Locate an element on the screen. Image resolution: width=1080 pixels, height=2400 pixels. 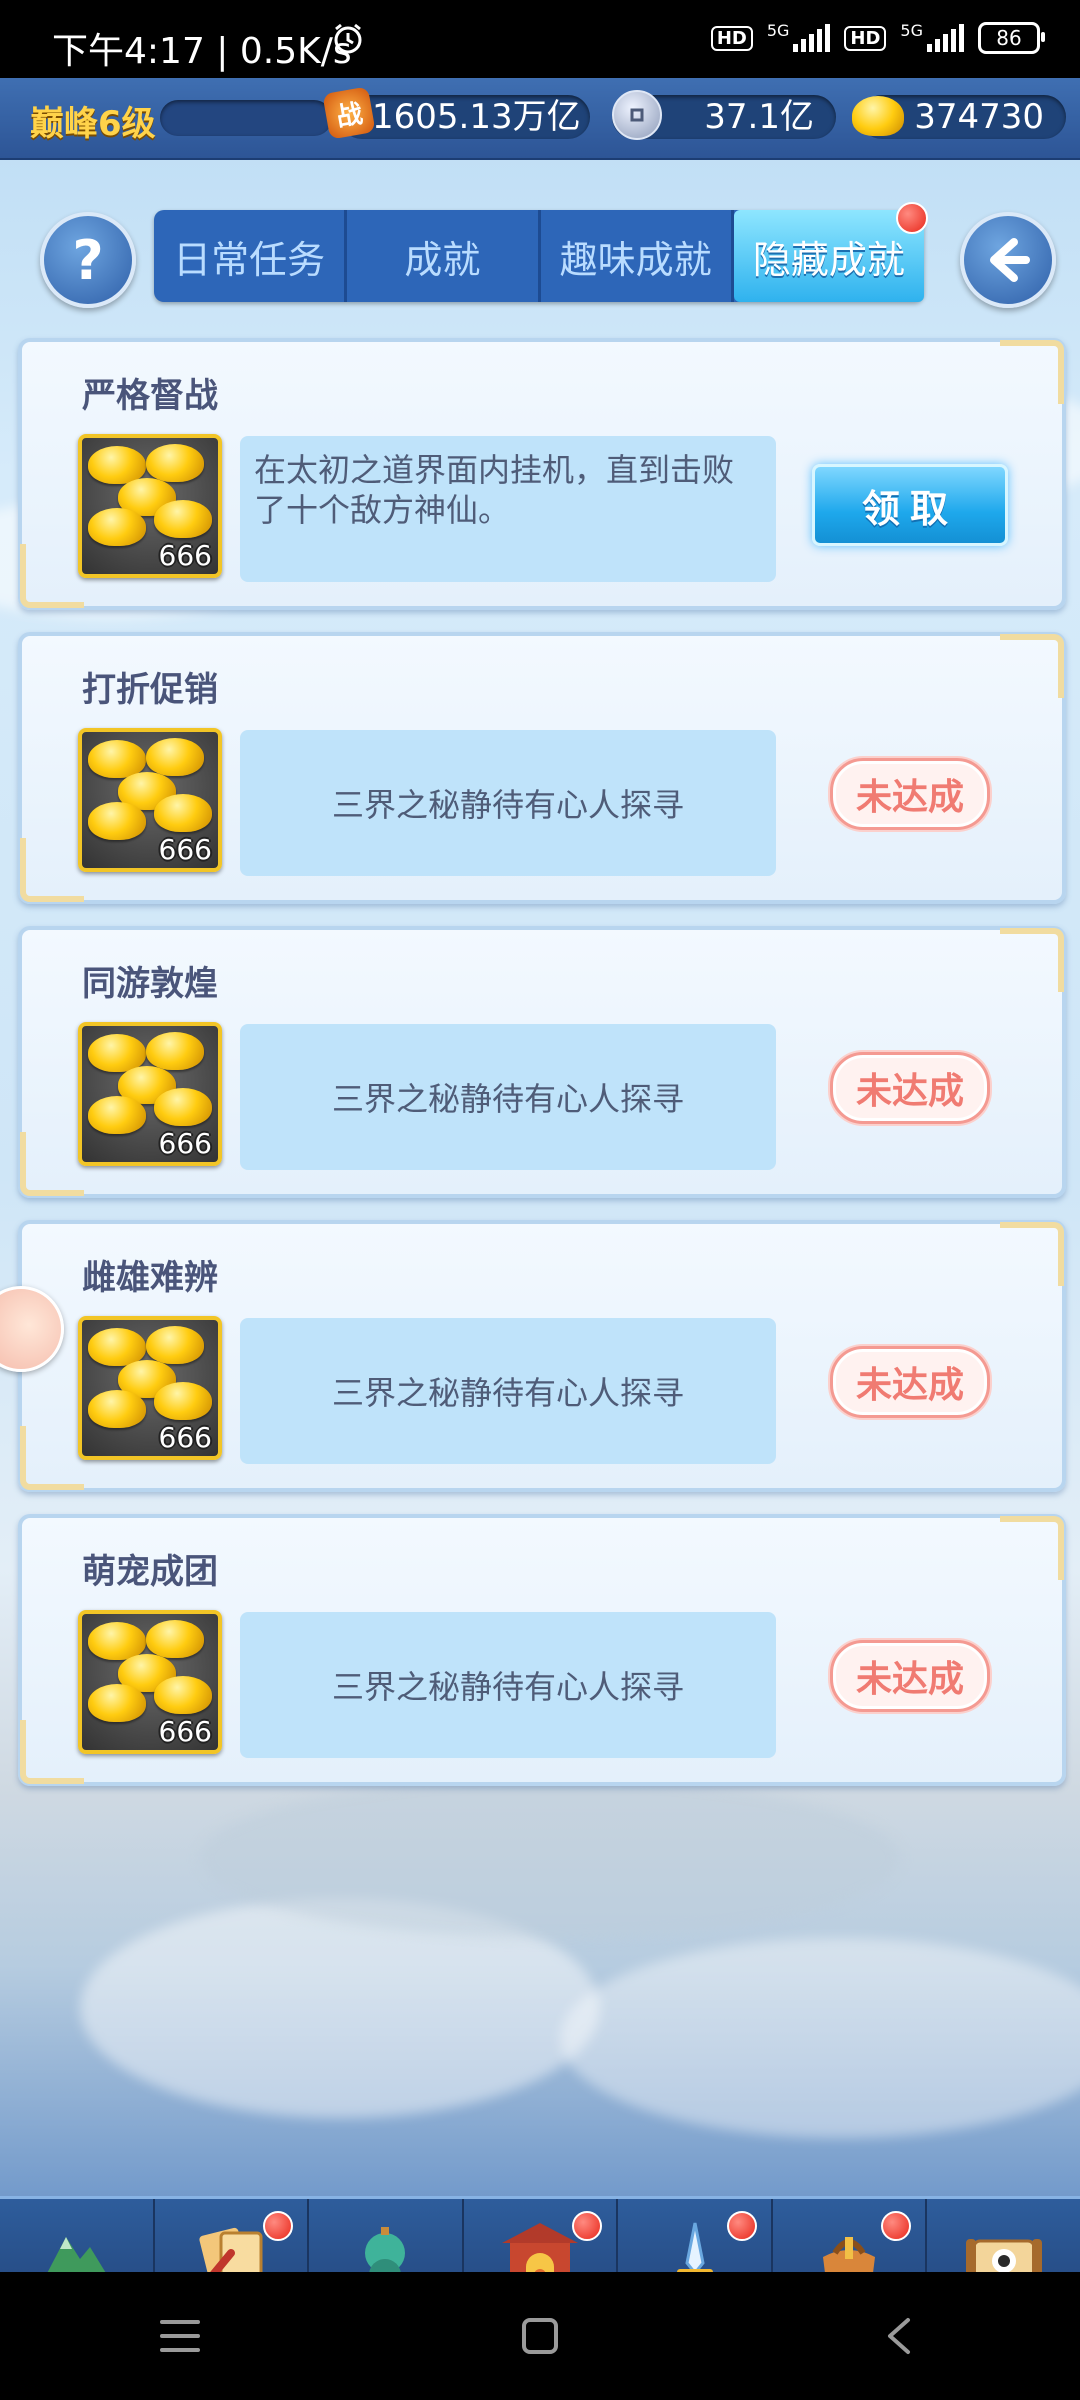
nav-seek-immortal: 寻仙 is located at coordinates (1003, 2235).